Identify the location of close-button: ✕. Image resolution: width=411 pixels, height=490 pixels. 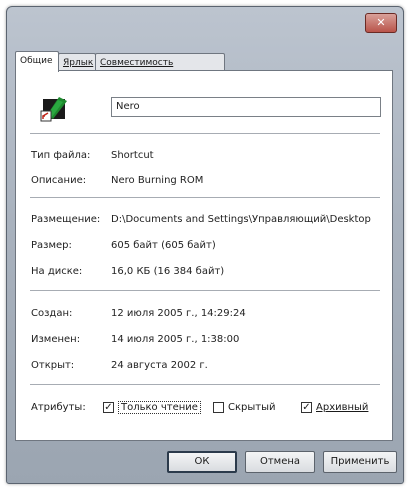
(381, 23).